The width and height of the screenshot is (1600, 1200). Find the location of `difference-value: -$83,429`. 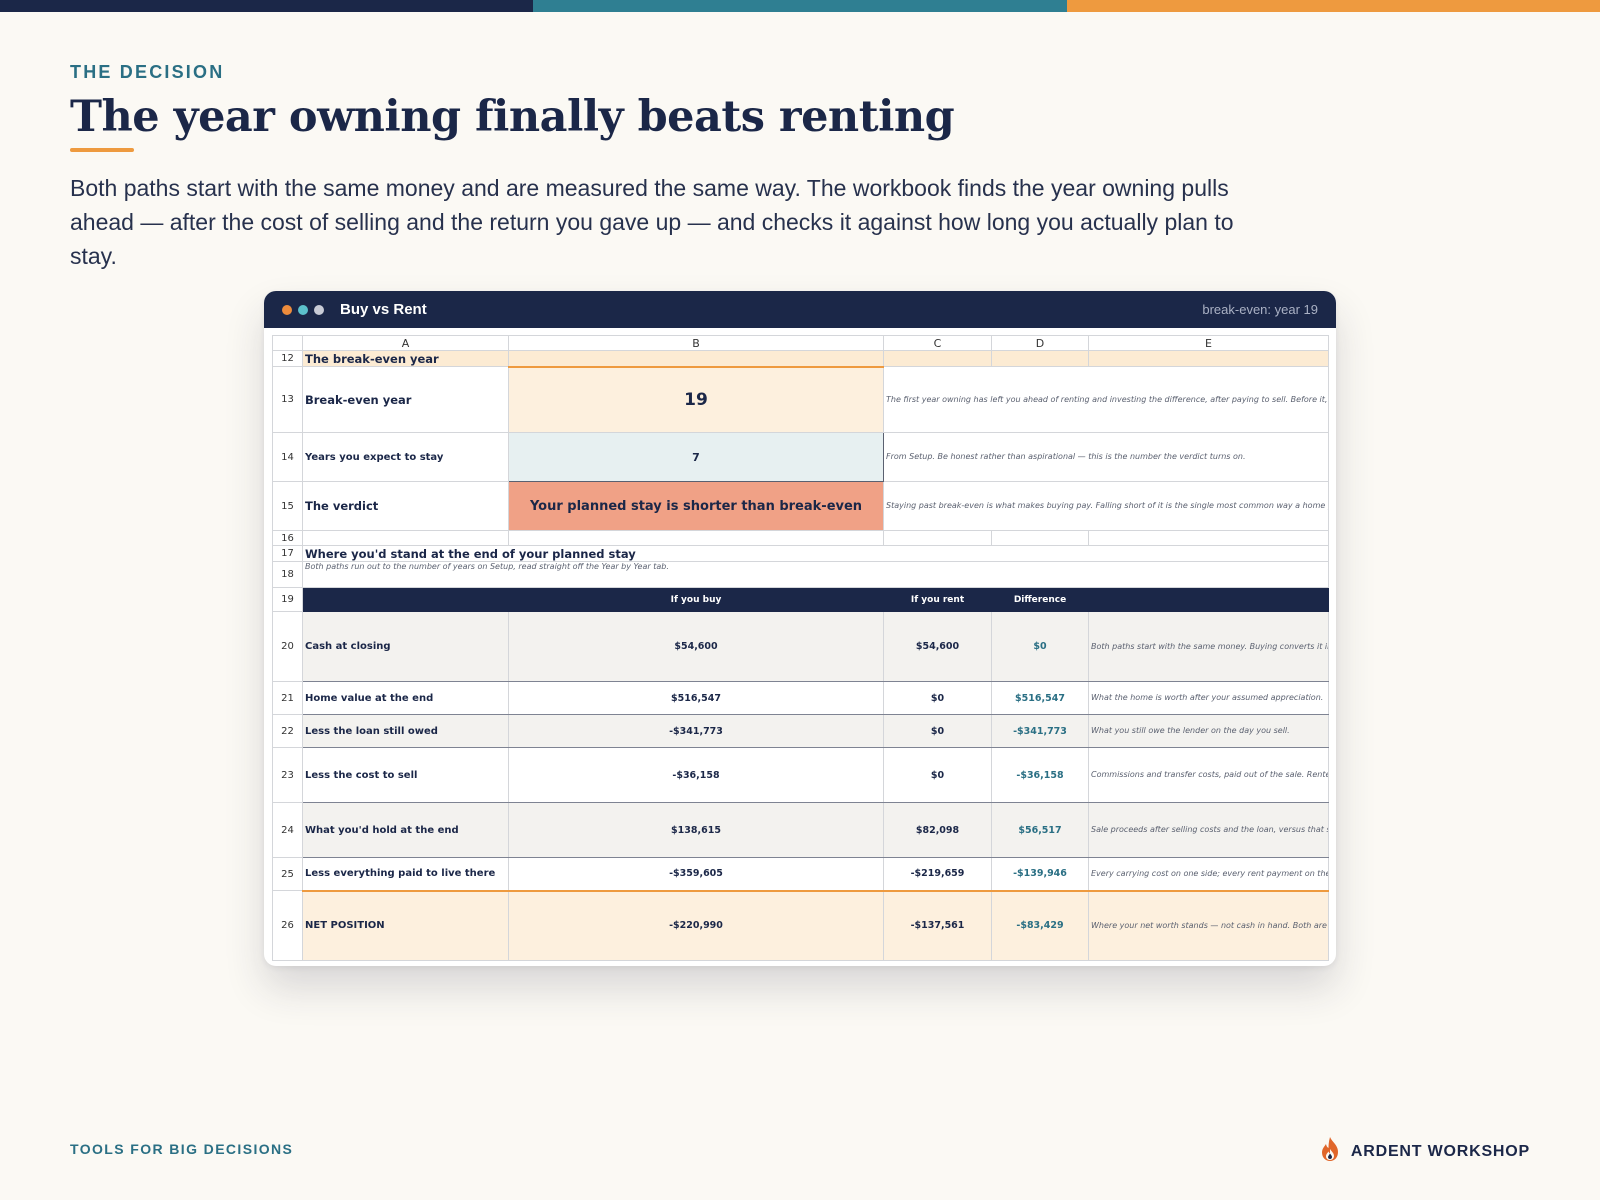

difference-value: -$83,429 is located at coordinates (1040, 925).